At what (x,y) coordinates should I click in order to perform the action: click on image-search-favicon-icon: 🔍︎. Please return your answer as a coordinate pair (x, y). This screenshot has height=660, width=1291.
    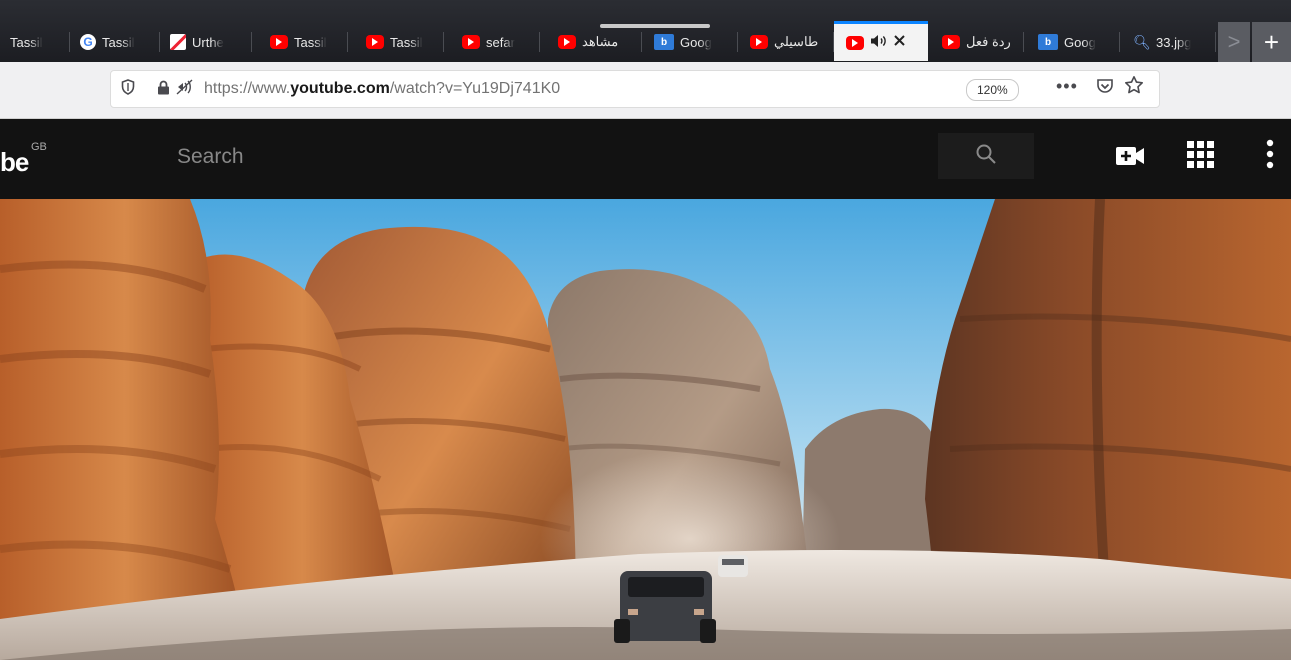
    Looking at the image, I should click on (1142, 41).